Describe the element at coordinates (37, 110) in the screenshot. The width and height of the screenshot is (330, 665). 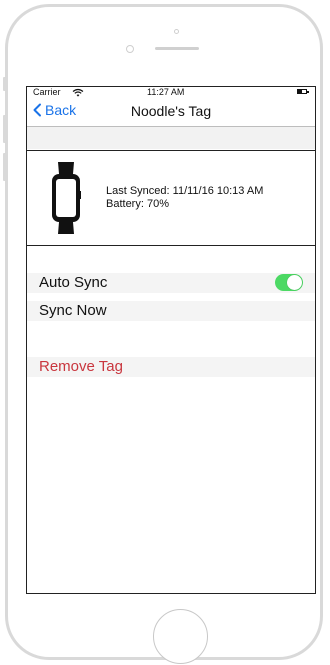
I see `chevron-left-icon` at that location.